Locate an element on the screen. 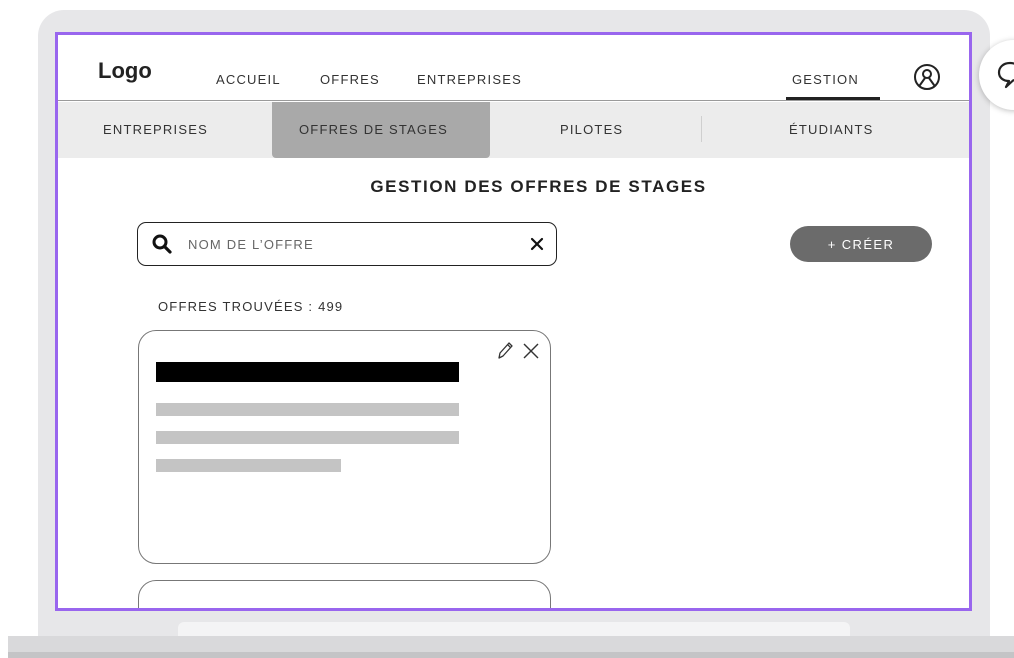 The image size is (1014, 658). results-label: OFFRES TROUVÉES : is located at coordinates (238, 306).